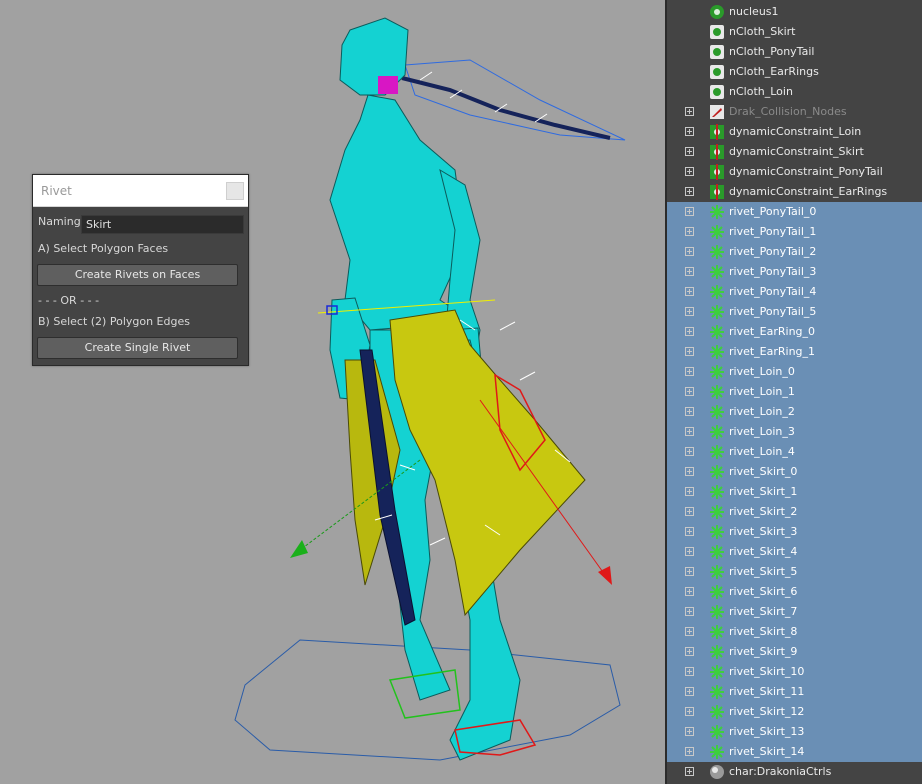  I want to click on rivet-titlebar: Rivet, so click(140, 191).